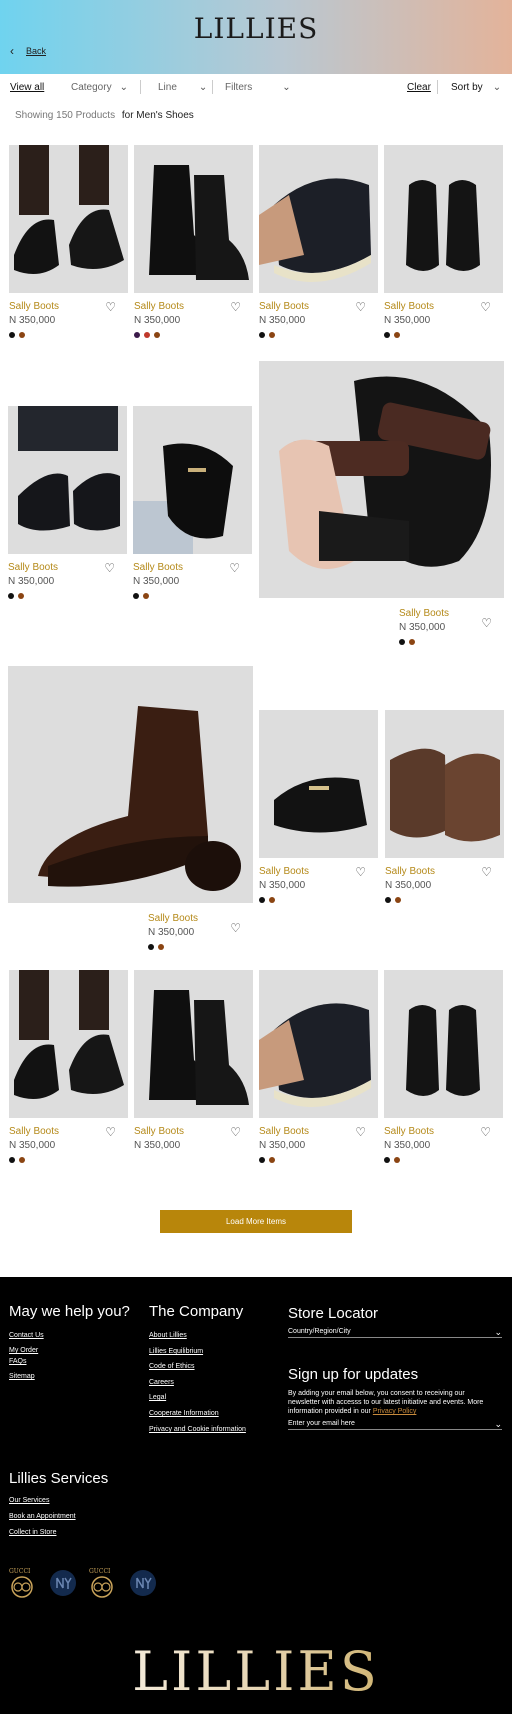 The image size is (512, 1714). What do you see at coordinates (32, 1532) in the screenshot?
I see `footer-link: Collect in Store` at bounding box center [32, 1532].